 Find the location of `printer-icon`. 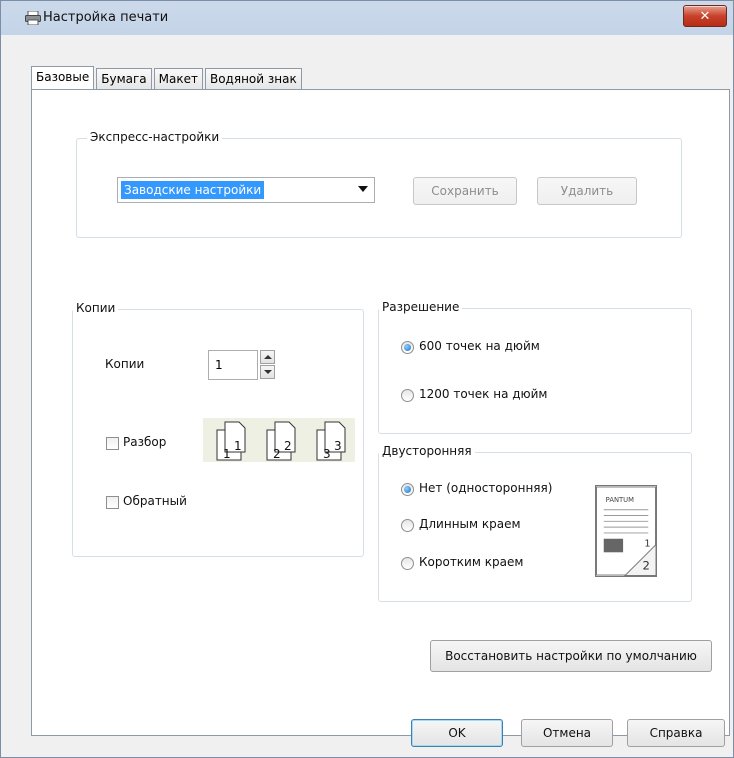

printer-icon is located at coordinates (33, 18).